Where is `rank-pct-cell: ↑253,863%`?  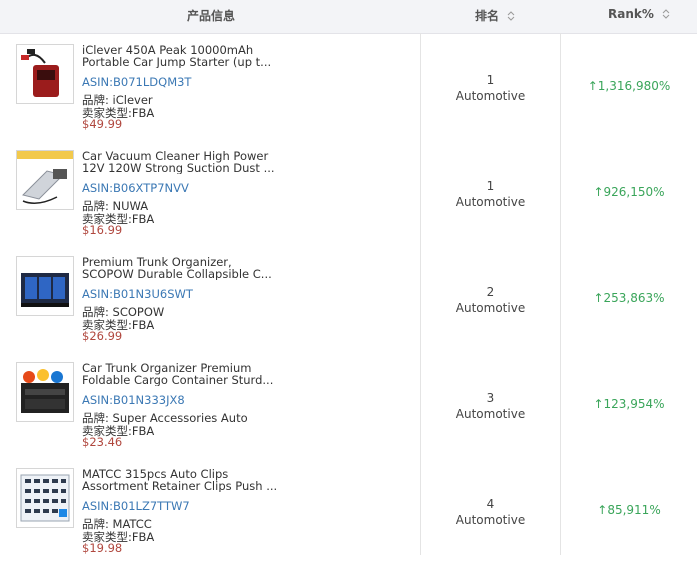 rank-pct-cell: ↑253,863% is located at coordinates (629, 298).